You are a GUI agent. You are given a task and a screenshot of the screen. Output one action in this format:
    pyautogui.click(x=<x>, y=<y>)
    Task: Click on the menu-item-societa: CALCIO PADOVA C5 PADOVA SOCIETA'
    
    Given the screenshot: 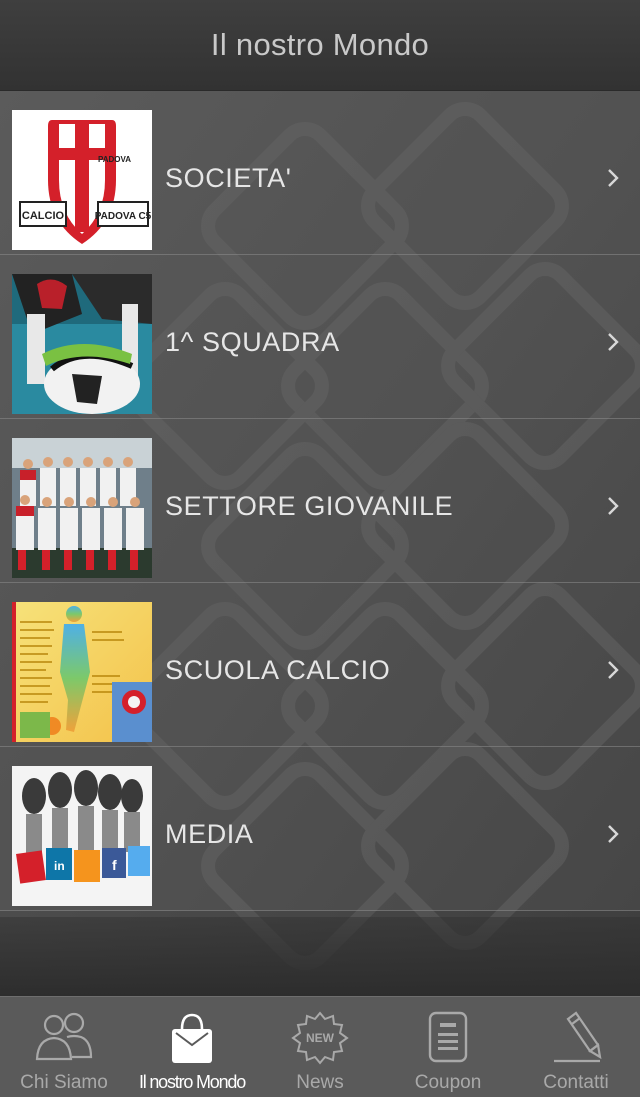 What is the action you would take?
    pyautogui.click(x=320, y=173)
    